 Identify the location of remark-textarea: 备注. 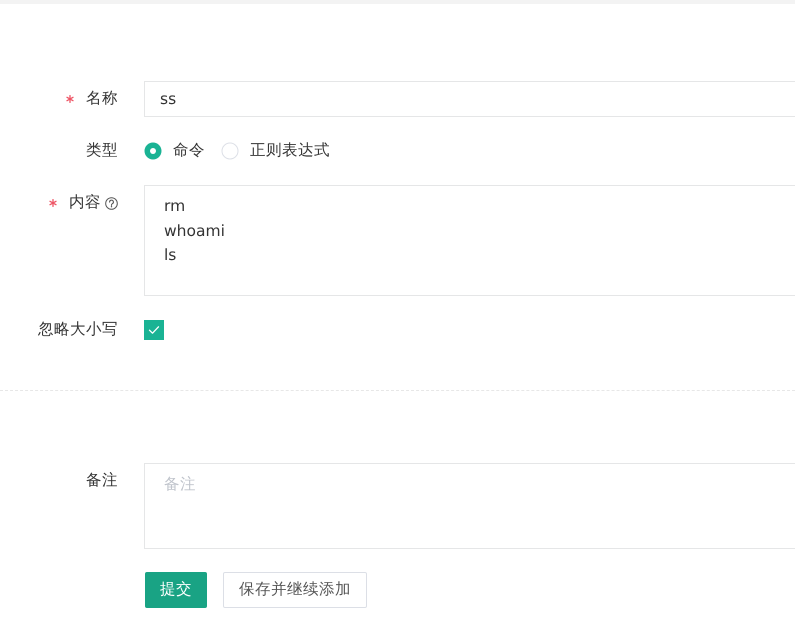
(469, 506).